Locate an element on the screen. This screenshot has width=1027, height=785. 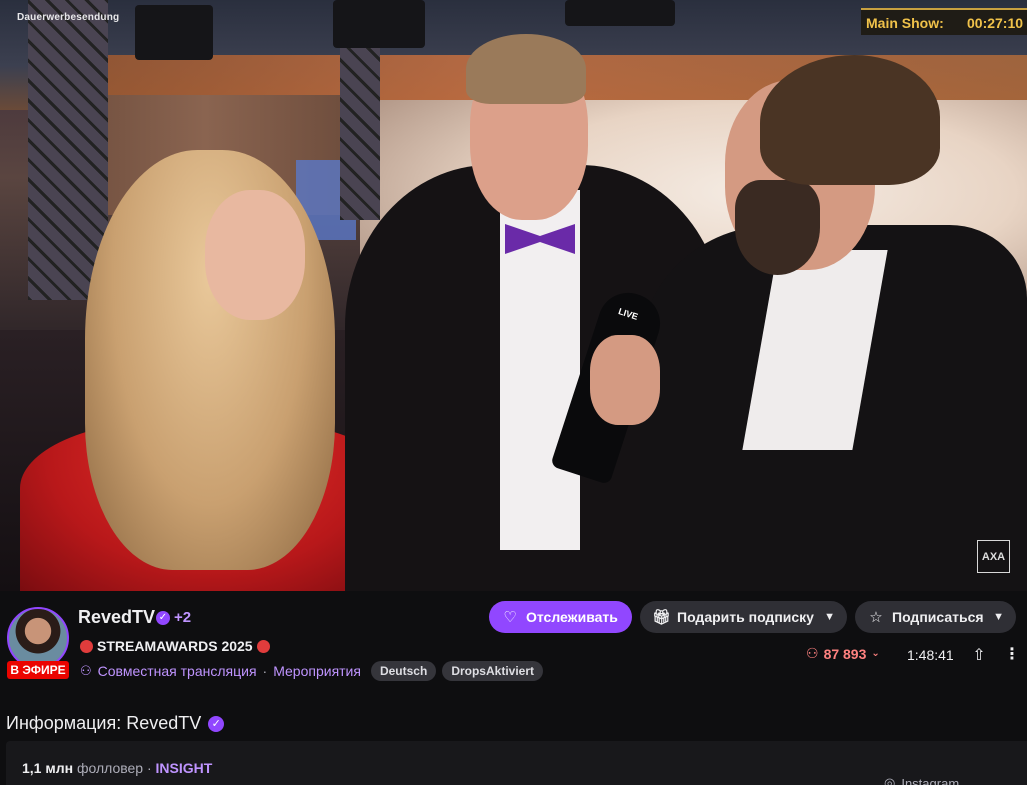
video-person-hand is located at coordinates (625, 380).